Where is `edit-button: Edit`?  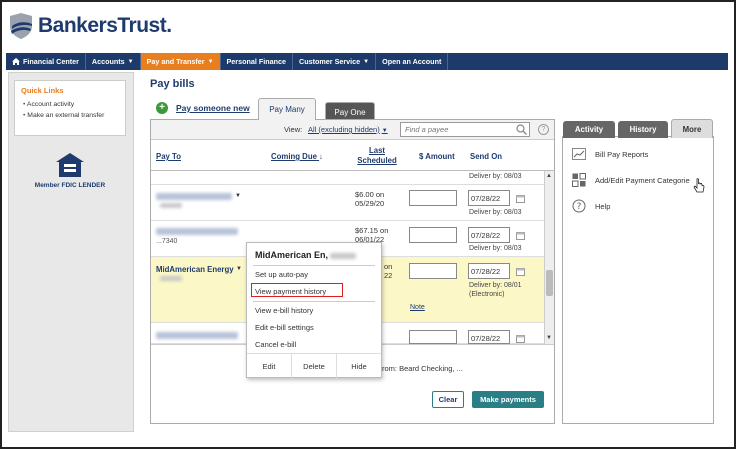
edit-button: Edit is located at coordinates (269, 366).